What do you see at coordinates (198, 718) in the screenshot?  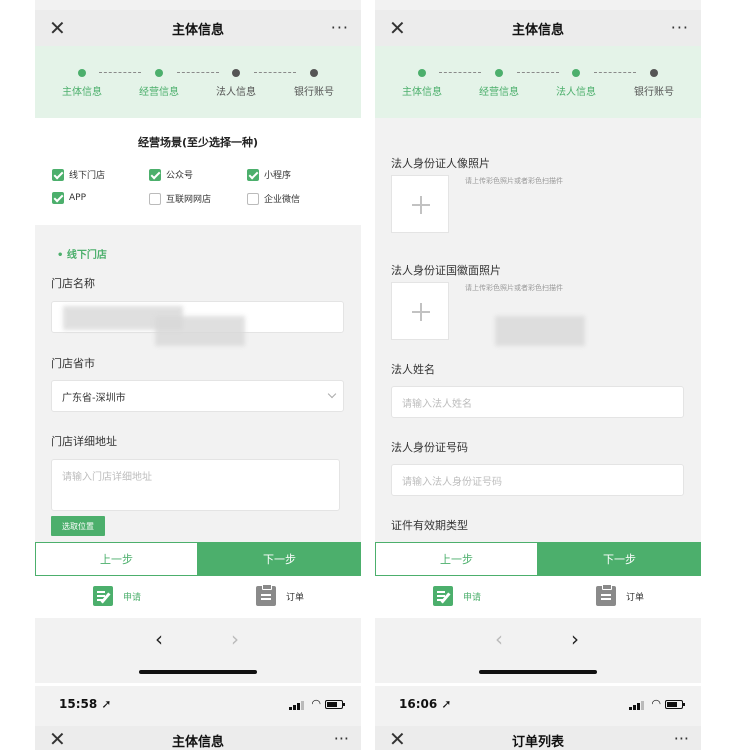 I see `screen-subject-info-top: 15:58 ➚ ◠ ✕ 主体信息 ···` at bounding box center [198, 718].